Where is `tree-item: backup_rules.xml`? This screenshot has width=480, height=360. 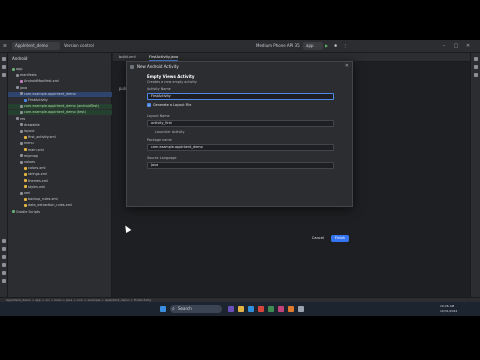 tree-item: backup_rules.xml is located at coordinates (60, 199).